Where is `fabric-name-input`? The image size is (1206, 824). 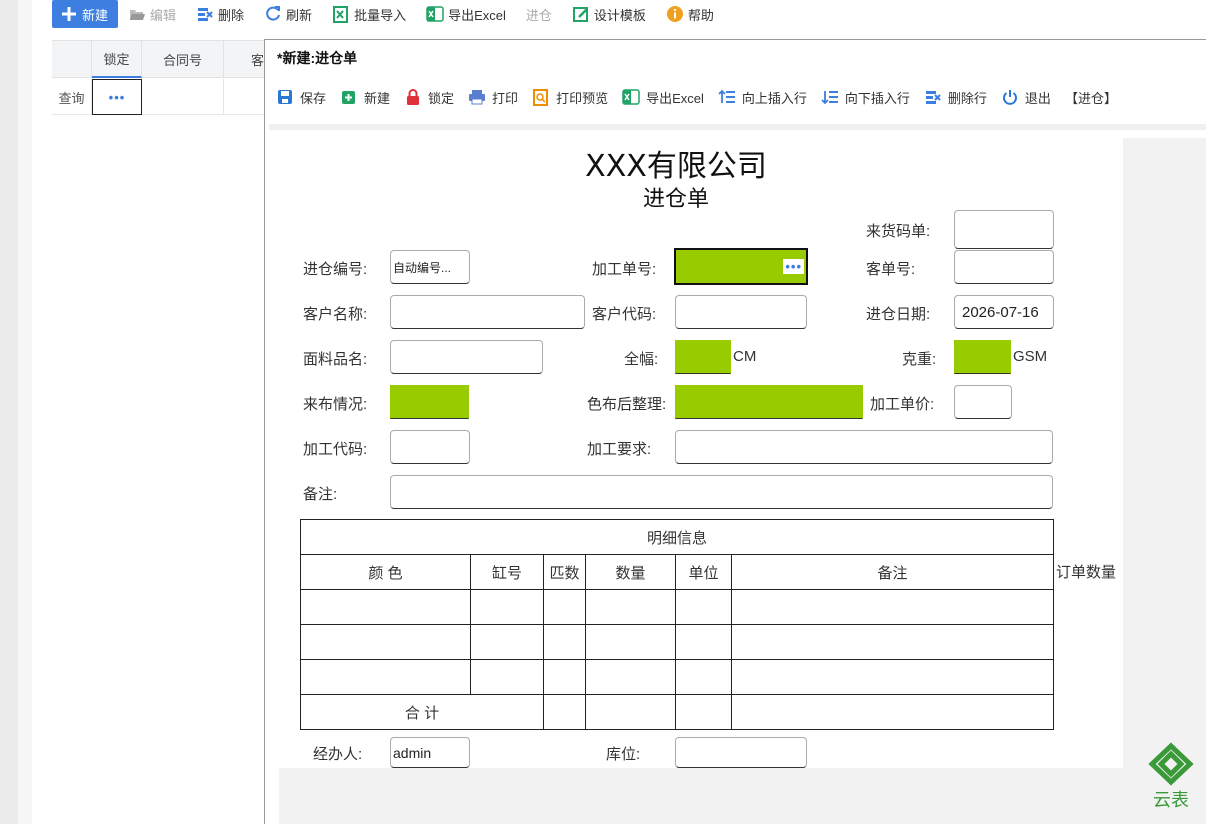
fabric-name-input is located at coordinates (466, 357).